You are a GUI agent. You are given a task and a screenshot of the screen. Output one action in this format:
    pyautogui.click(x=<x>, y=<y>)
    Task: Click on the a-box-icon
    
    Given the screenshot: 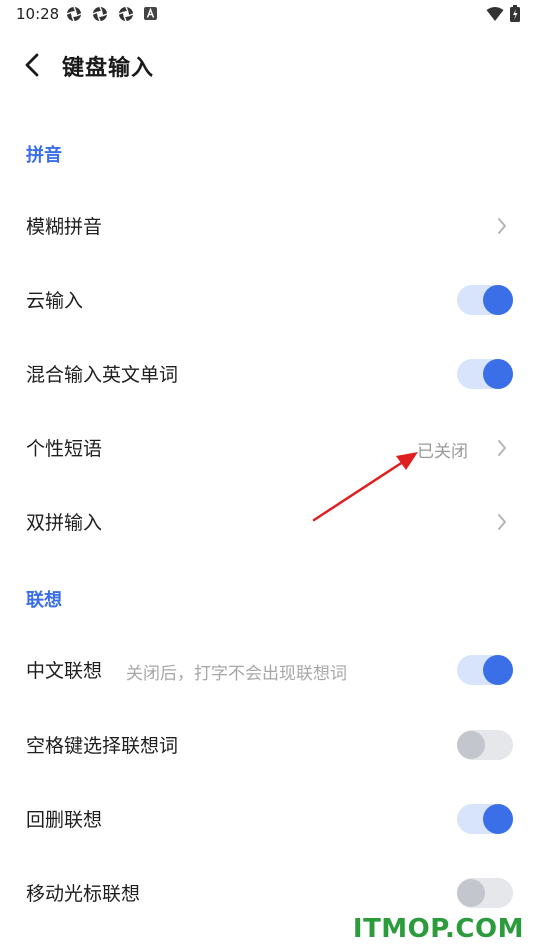 What is the action you would take?
    pyautogui.click(x=150, y=13)
    